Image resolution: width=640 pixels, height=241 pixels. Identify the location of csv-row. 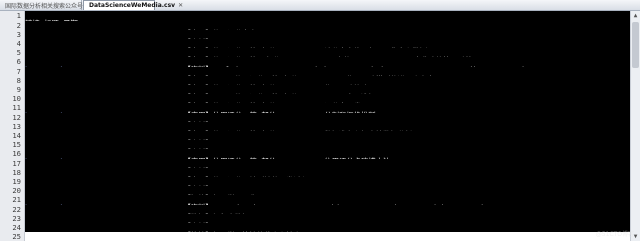
(327, 236).